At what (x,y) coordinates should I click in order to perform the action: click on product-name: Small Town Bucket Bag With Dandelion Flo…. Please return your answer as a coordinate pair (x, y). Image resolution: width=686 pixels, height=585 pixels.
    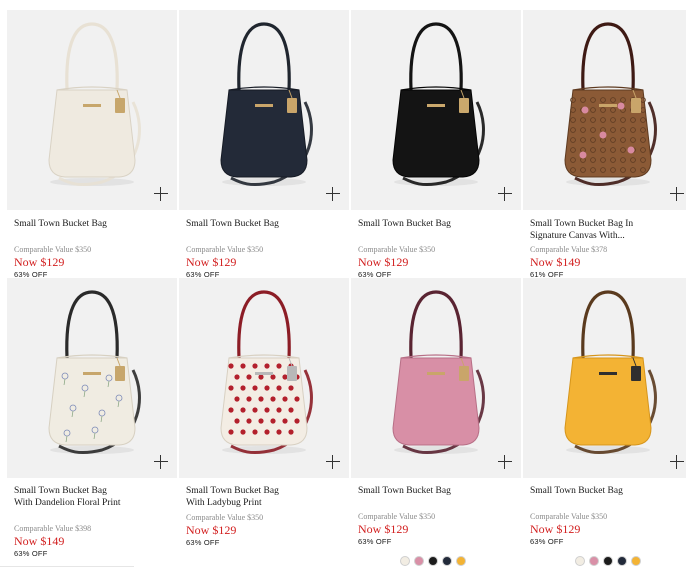
    Looking at the image, I should click on (69, 497).